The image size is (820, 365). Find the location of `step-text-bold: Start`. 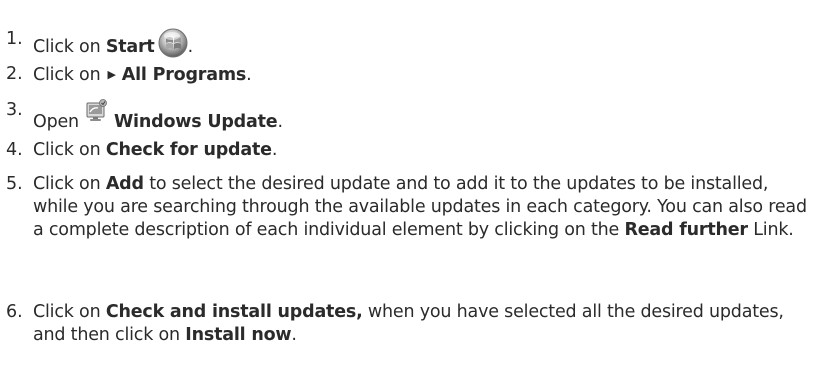

step-text-bold: Start is located at coordinates (130, 47).